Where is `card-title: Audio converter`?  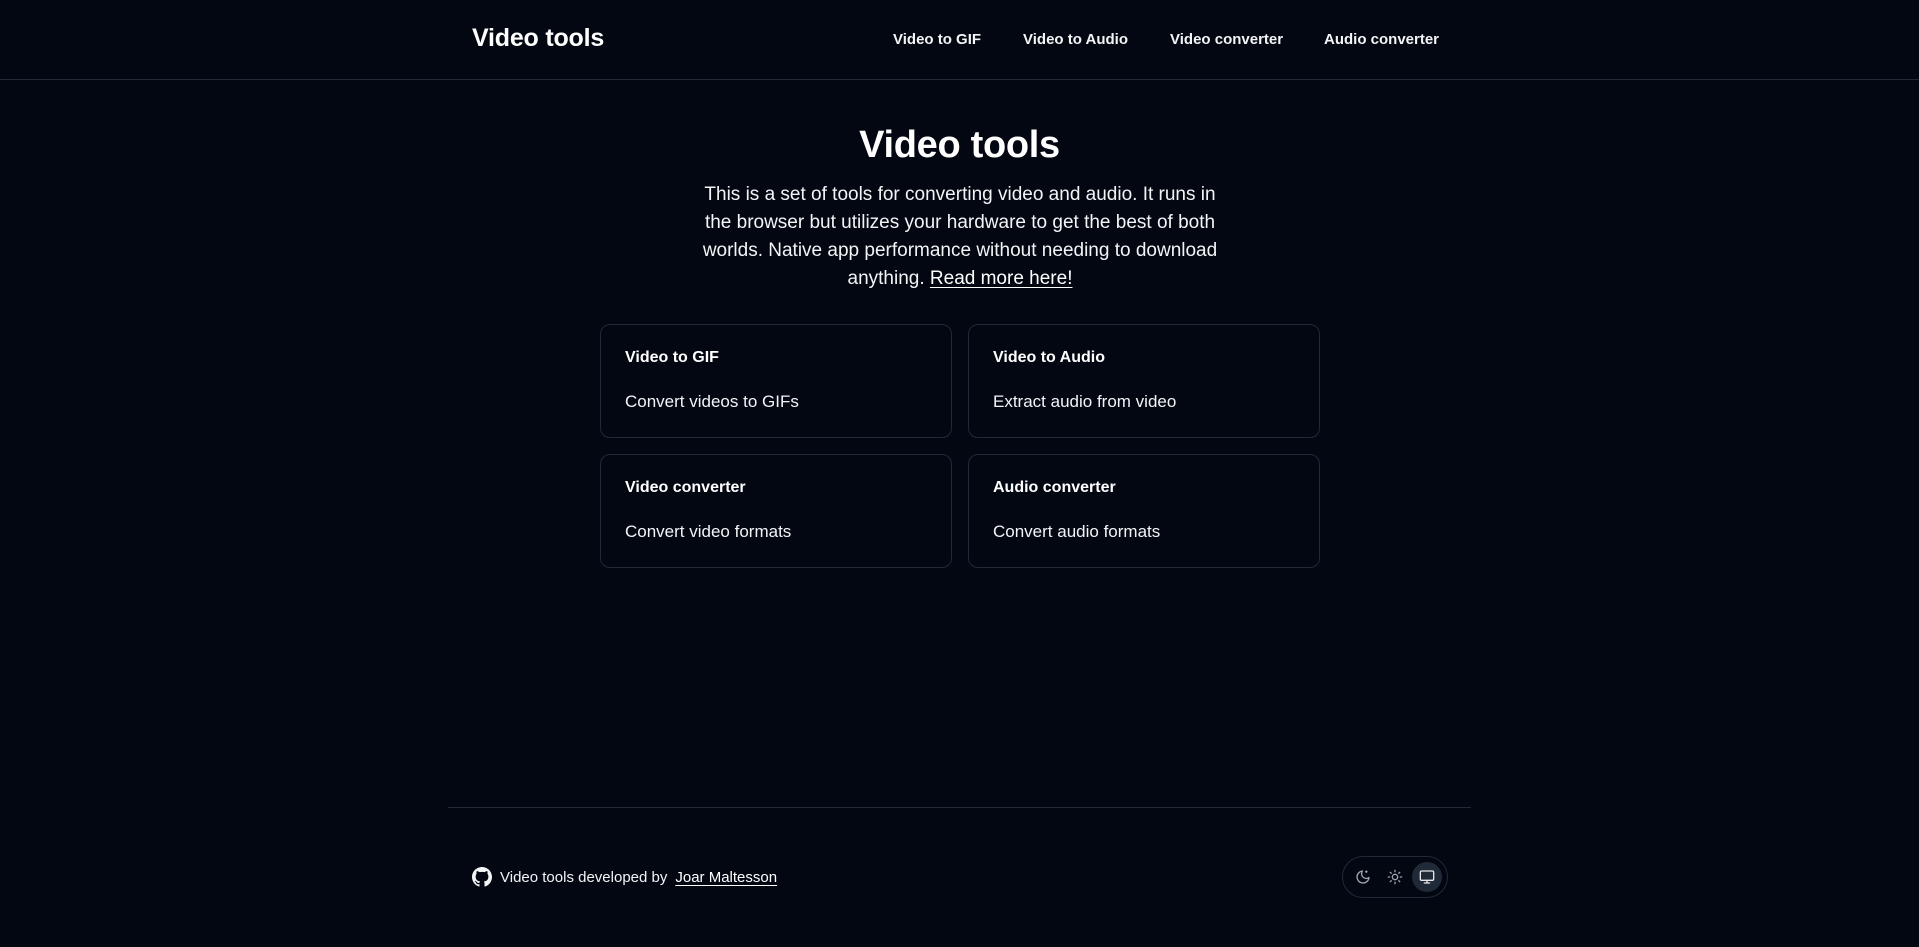
card-title: Audio converter is located at coordinates (1054, 487).